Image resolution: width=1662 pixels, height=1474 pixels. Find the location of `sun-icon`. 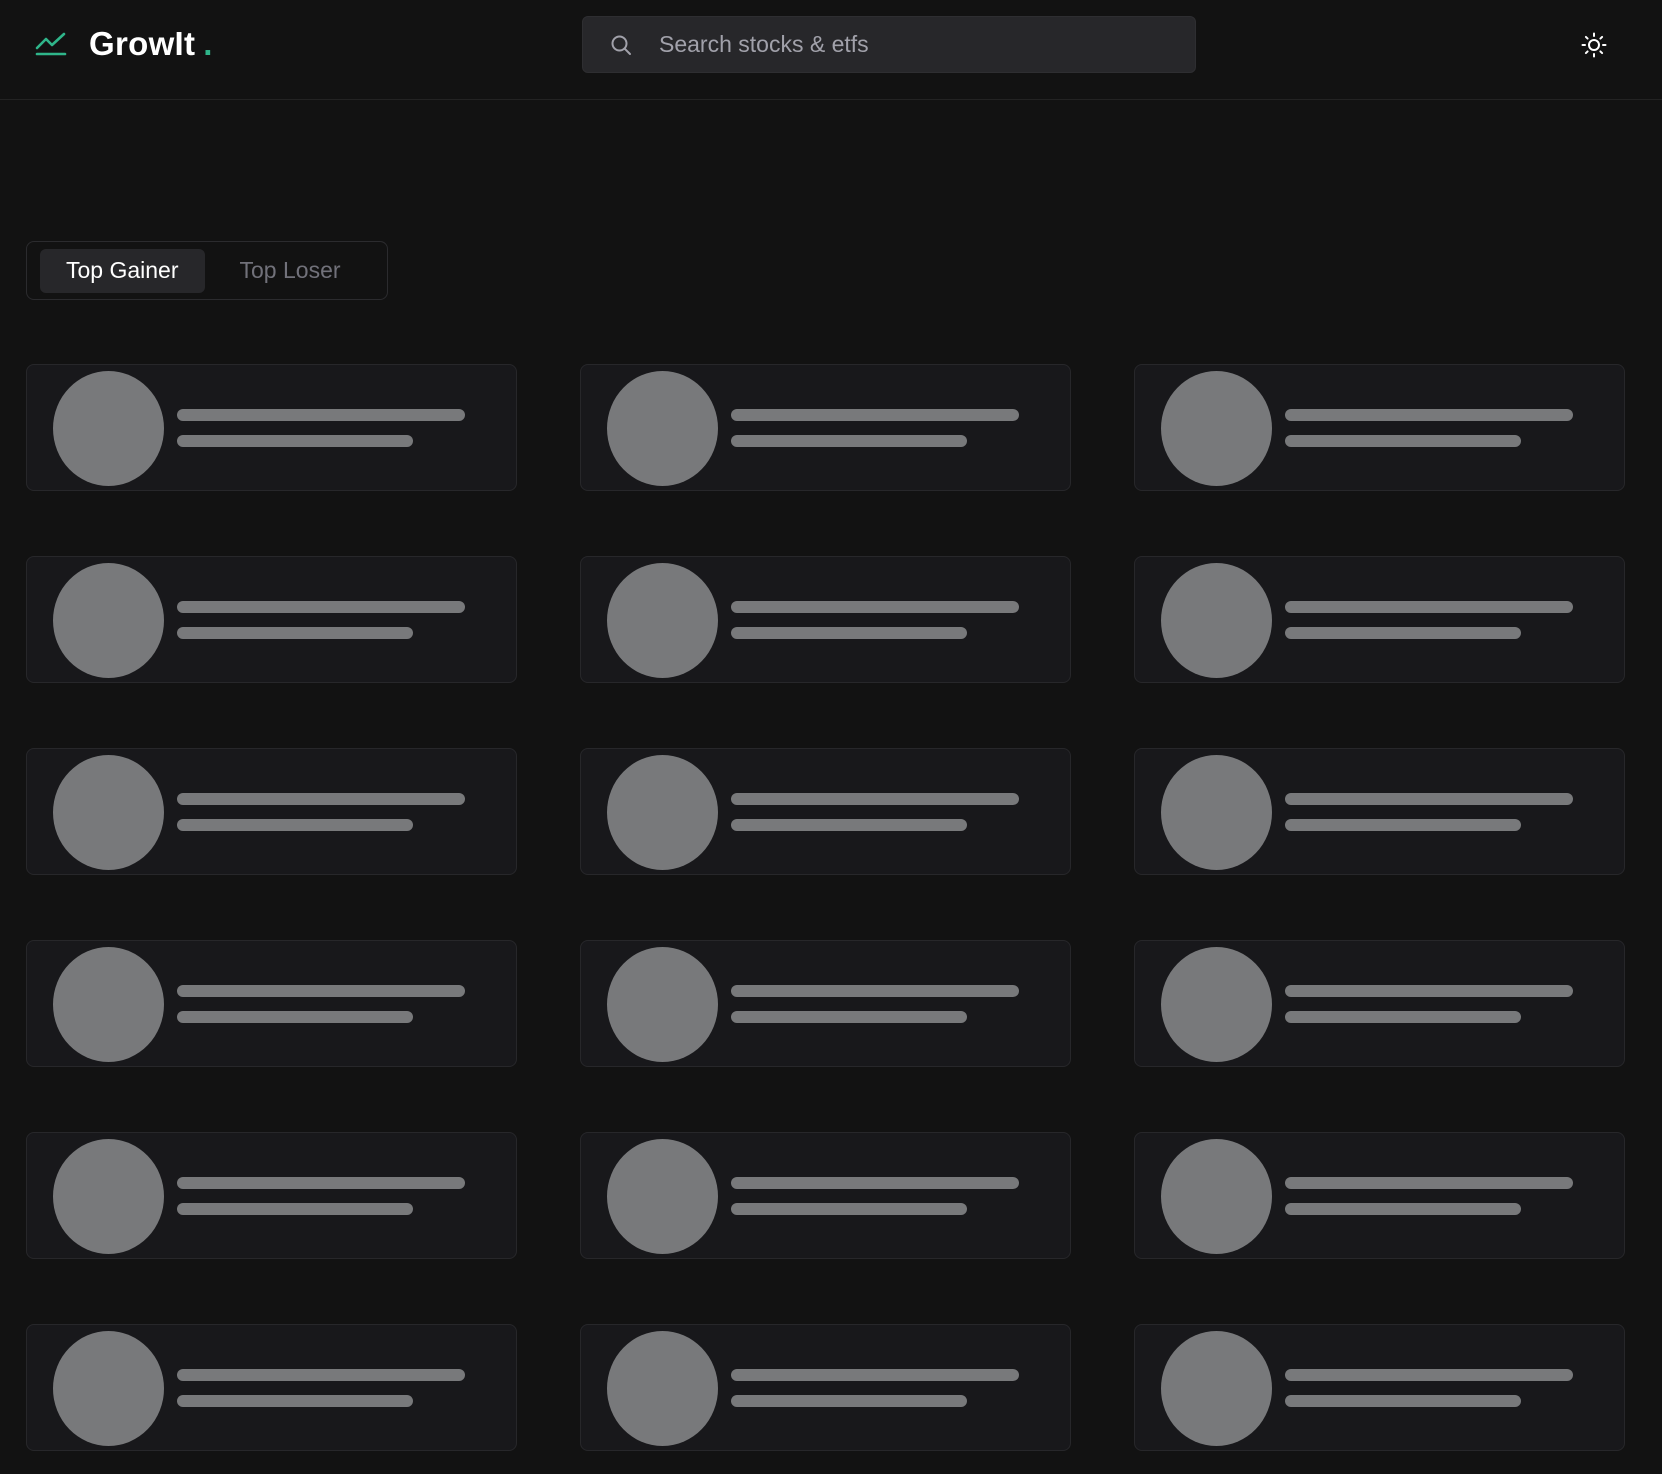

sun-icon is located at coordinates (1594, 47).